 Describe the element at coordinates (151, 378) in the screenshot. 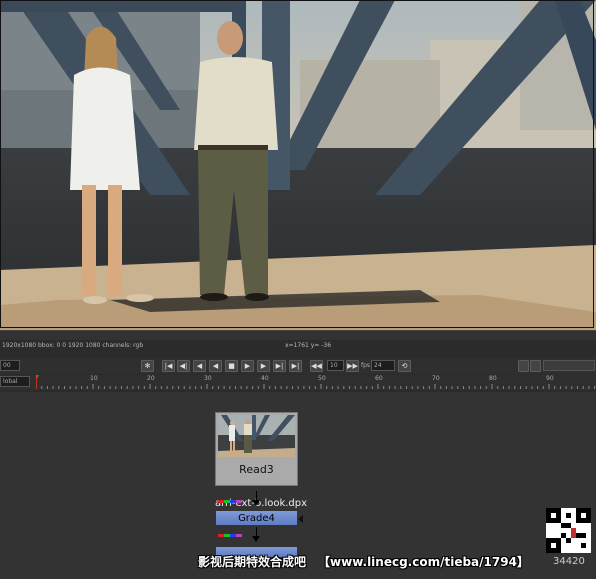

I see `timeline-tick-label: 20` at that location.